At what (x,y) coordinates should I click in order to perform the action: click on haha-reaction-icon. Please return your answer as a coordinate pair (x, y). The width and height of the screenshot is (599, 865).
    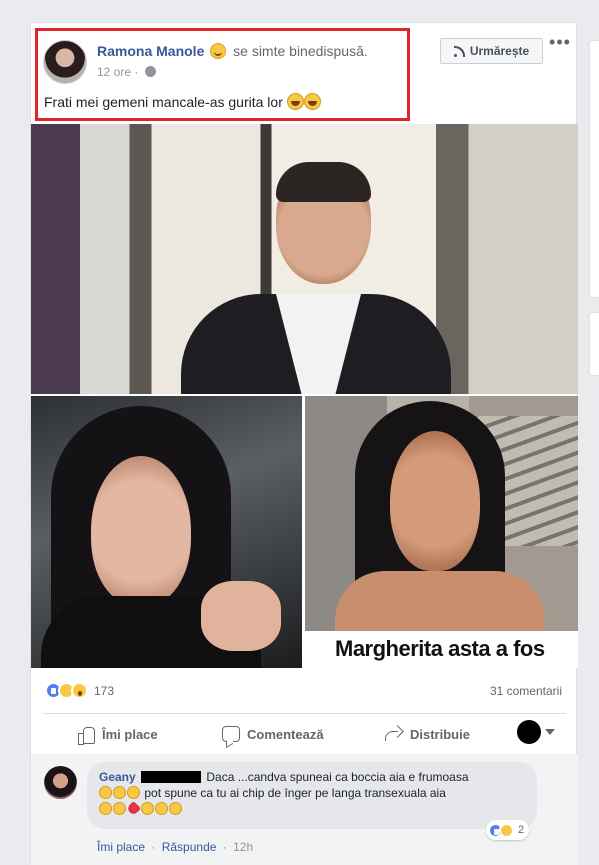
    Looking at the image, I should click on (506, 830).